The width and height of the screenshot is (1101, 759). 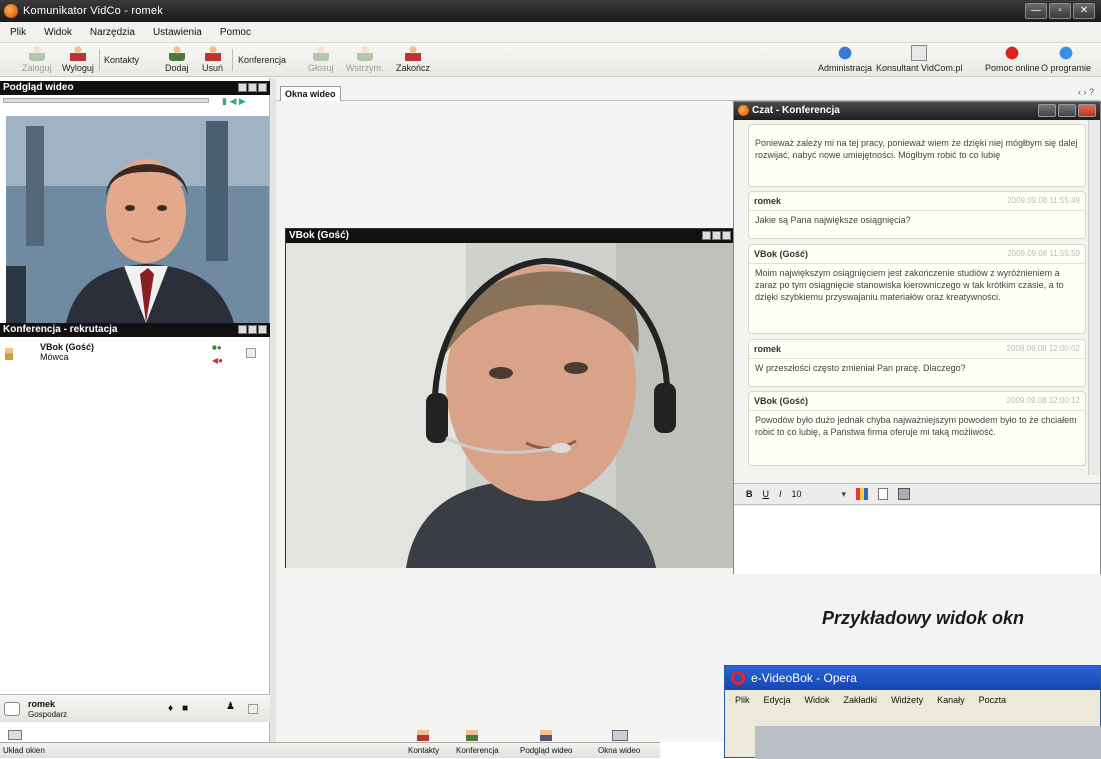 What do you see at coordinates (951, 700) in the screenshot?
I see `opera-menu-kanaly: Kanały` at bounding box center [951, 700].